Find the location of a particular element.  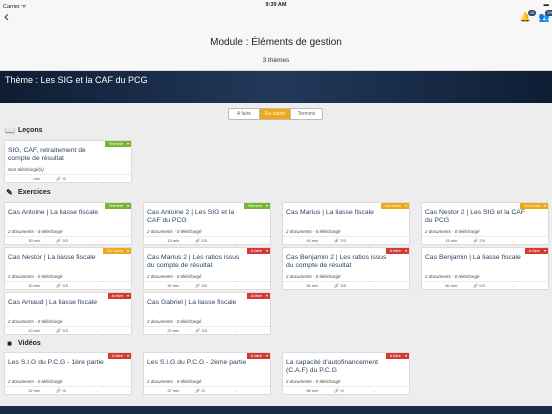

bottom-bar is located at coordinates (276, 410).